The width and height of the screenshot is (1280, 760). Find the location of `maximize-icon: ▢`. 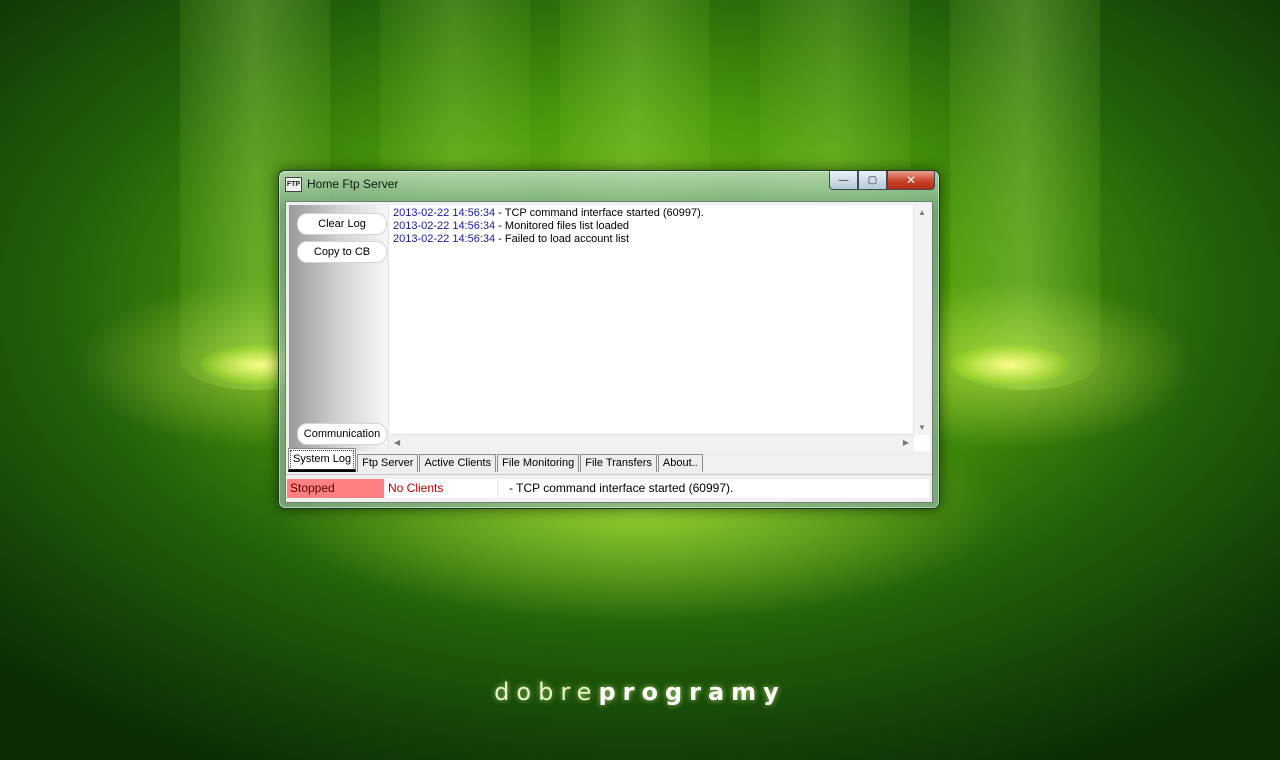

maximize-icon: ▢ is located at coordinates (872, 180).